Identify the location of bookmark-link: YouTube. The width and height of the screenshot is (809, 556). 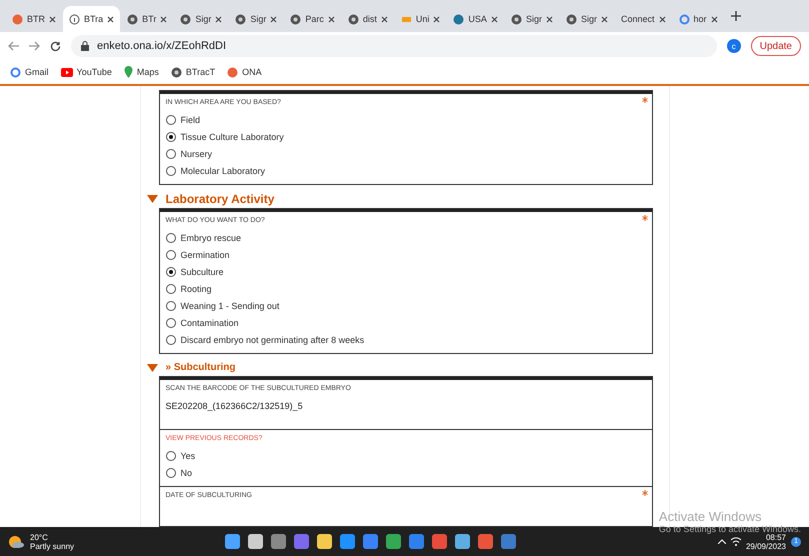
(86, 72).